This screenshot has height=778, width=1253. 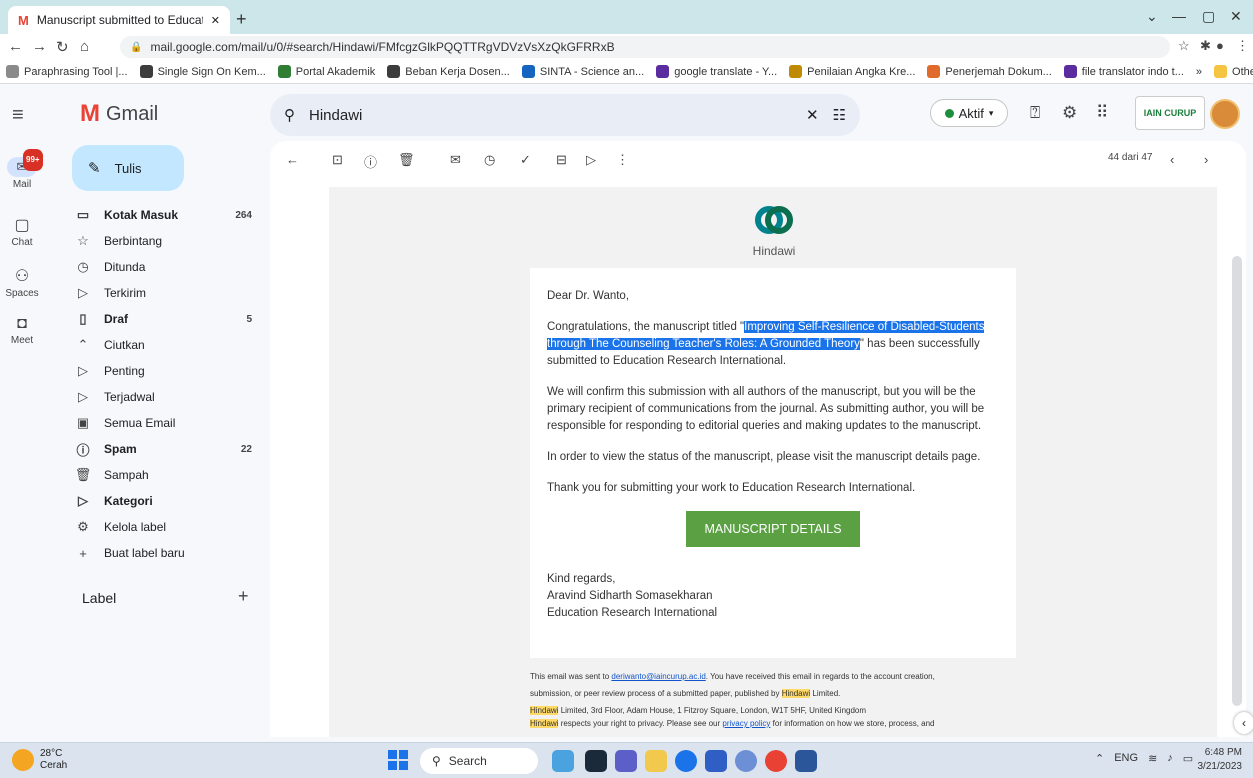 What do you see at coordinates (22, 340) in the screenshot?
I see `rail-meet-label: Meet` at bounding box center [22, 340].